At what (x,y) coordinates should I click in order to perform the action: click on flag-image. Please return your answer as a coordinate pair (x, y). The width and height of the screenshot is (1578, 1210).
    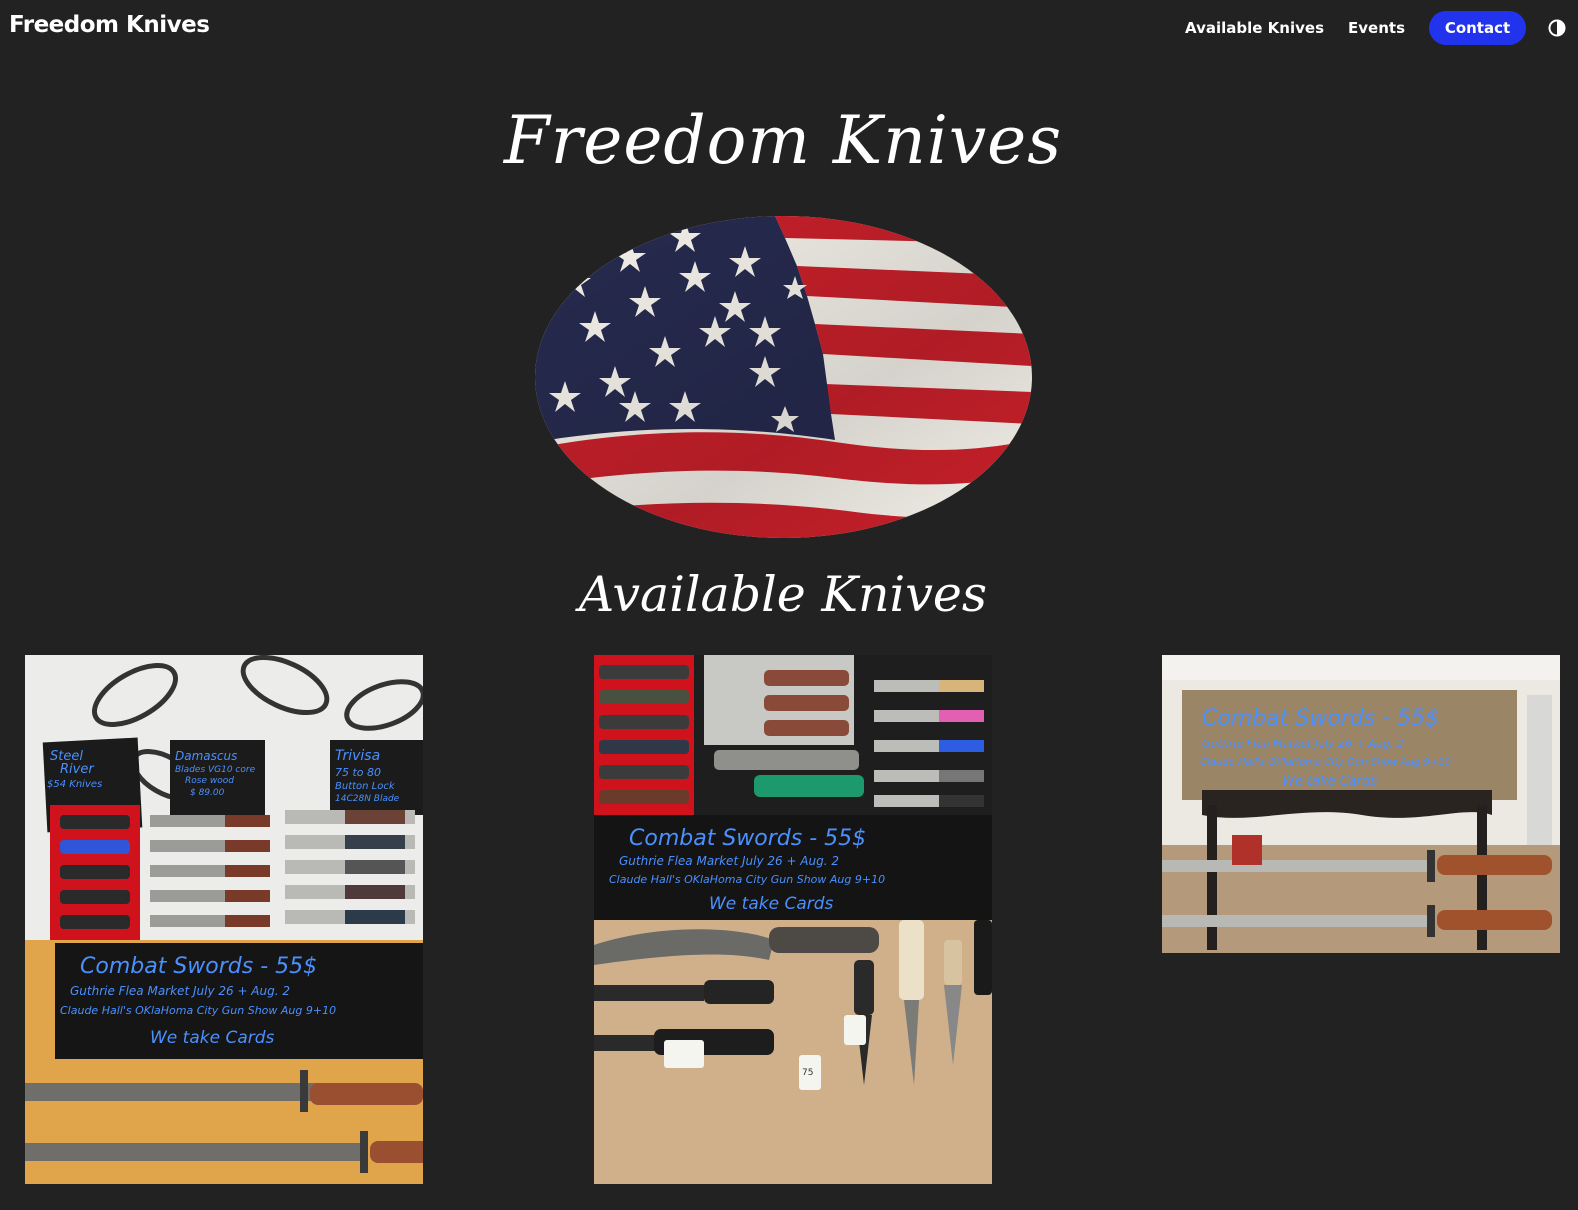
    Looking at the image, I should click on (783, 377).